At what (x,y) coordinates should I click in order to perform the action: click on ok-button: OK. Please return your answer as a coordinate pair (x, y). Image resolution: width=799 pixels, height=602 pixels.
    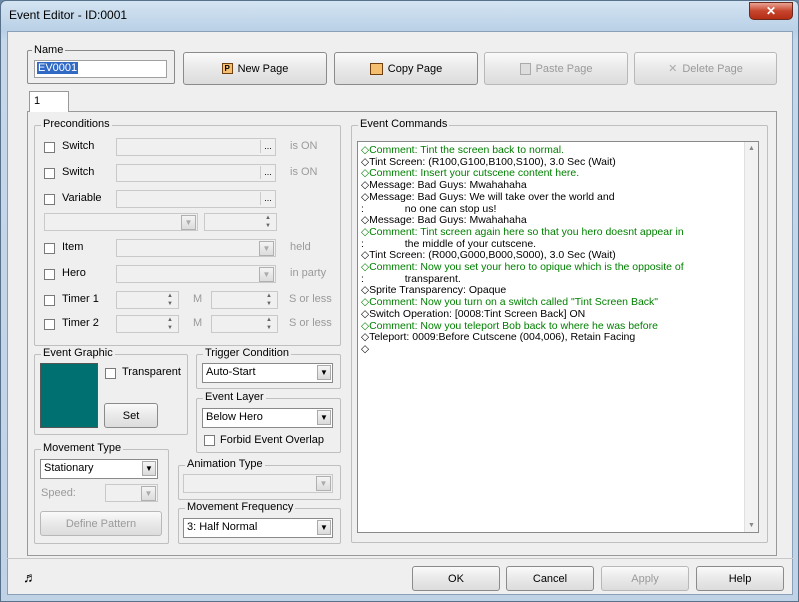
    Looking at the image, I should click on (456, 578).